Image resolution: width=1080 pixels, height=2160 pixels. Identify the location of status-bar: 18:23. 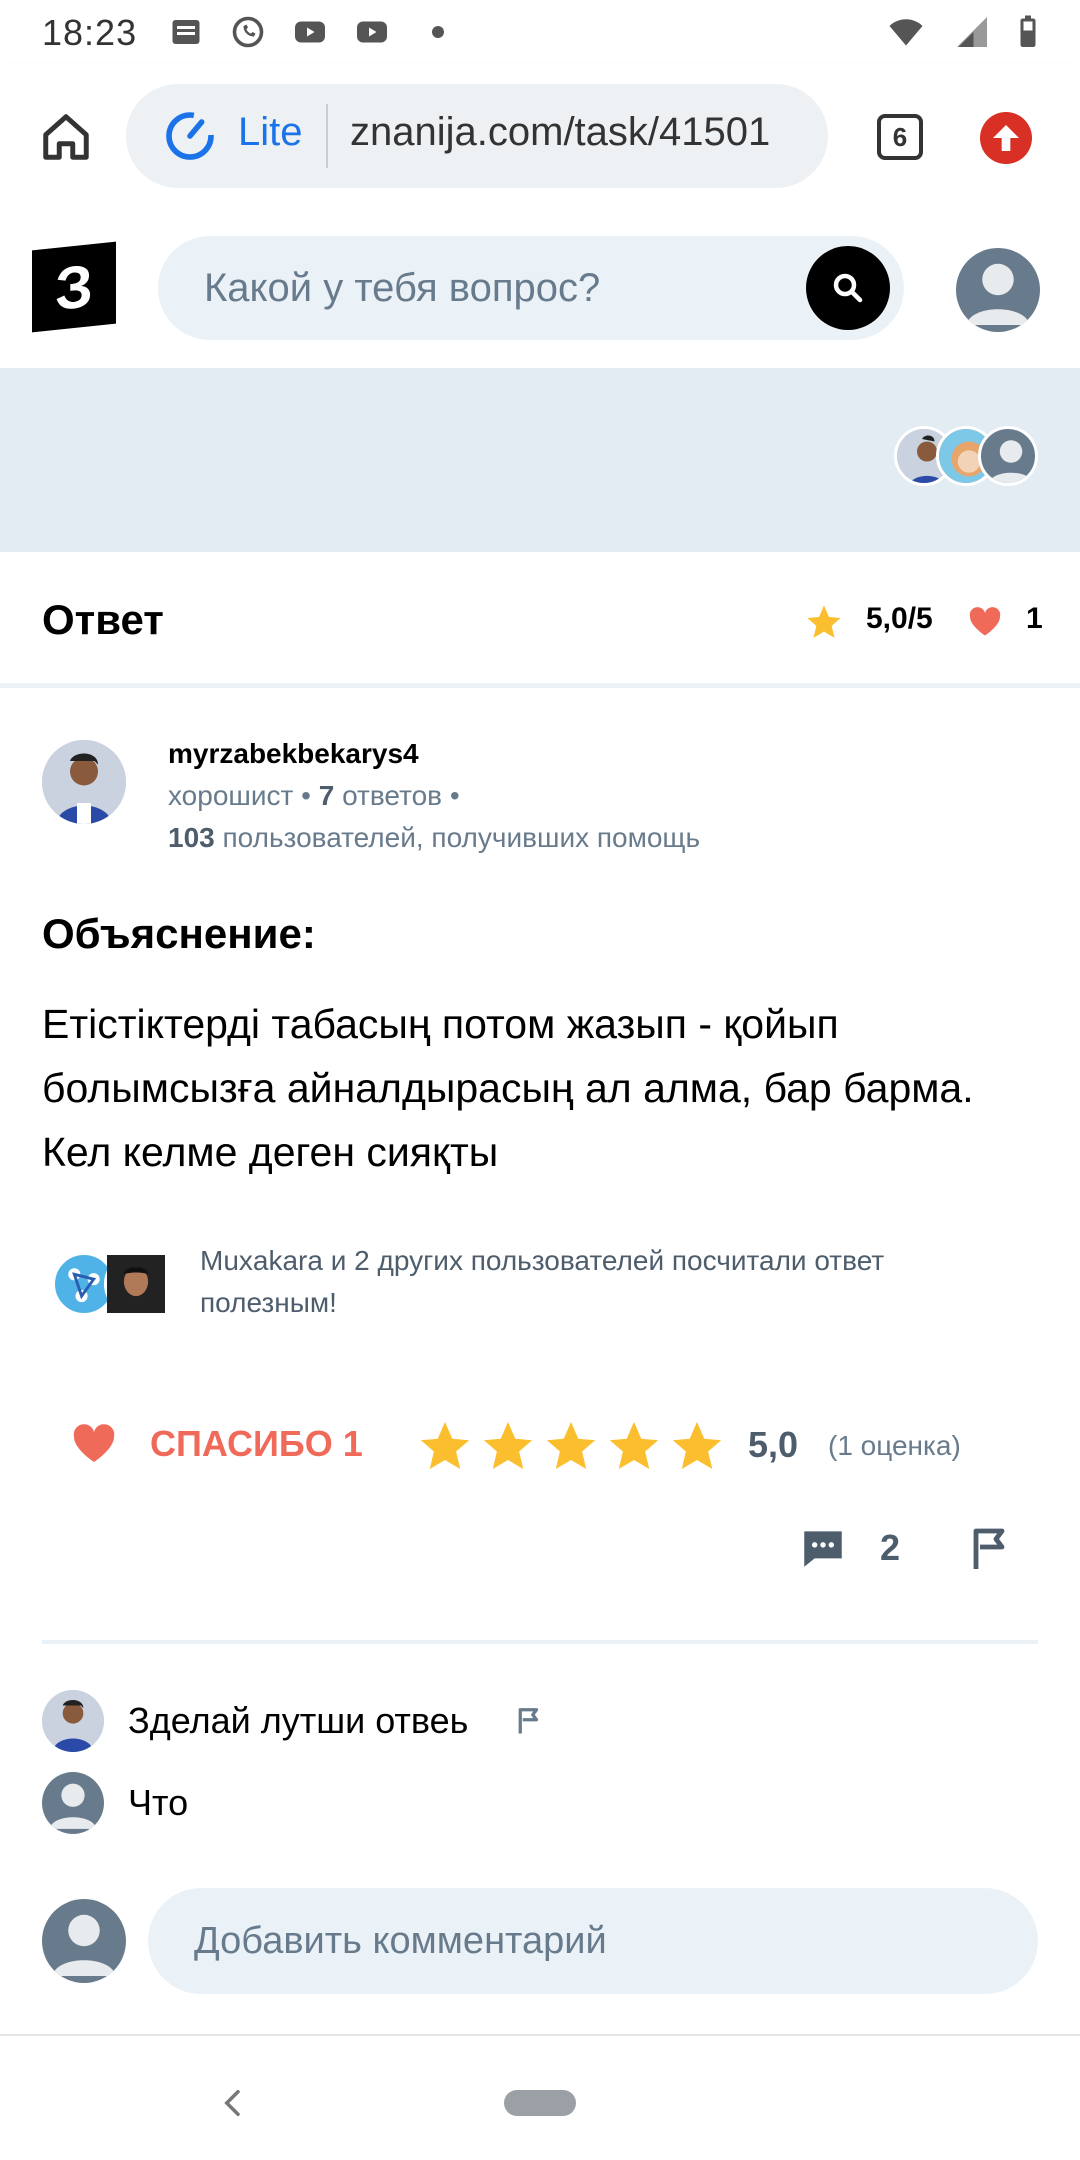
(540, 32).